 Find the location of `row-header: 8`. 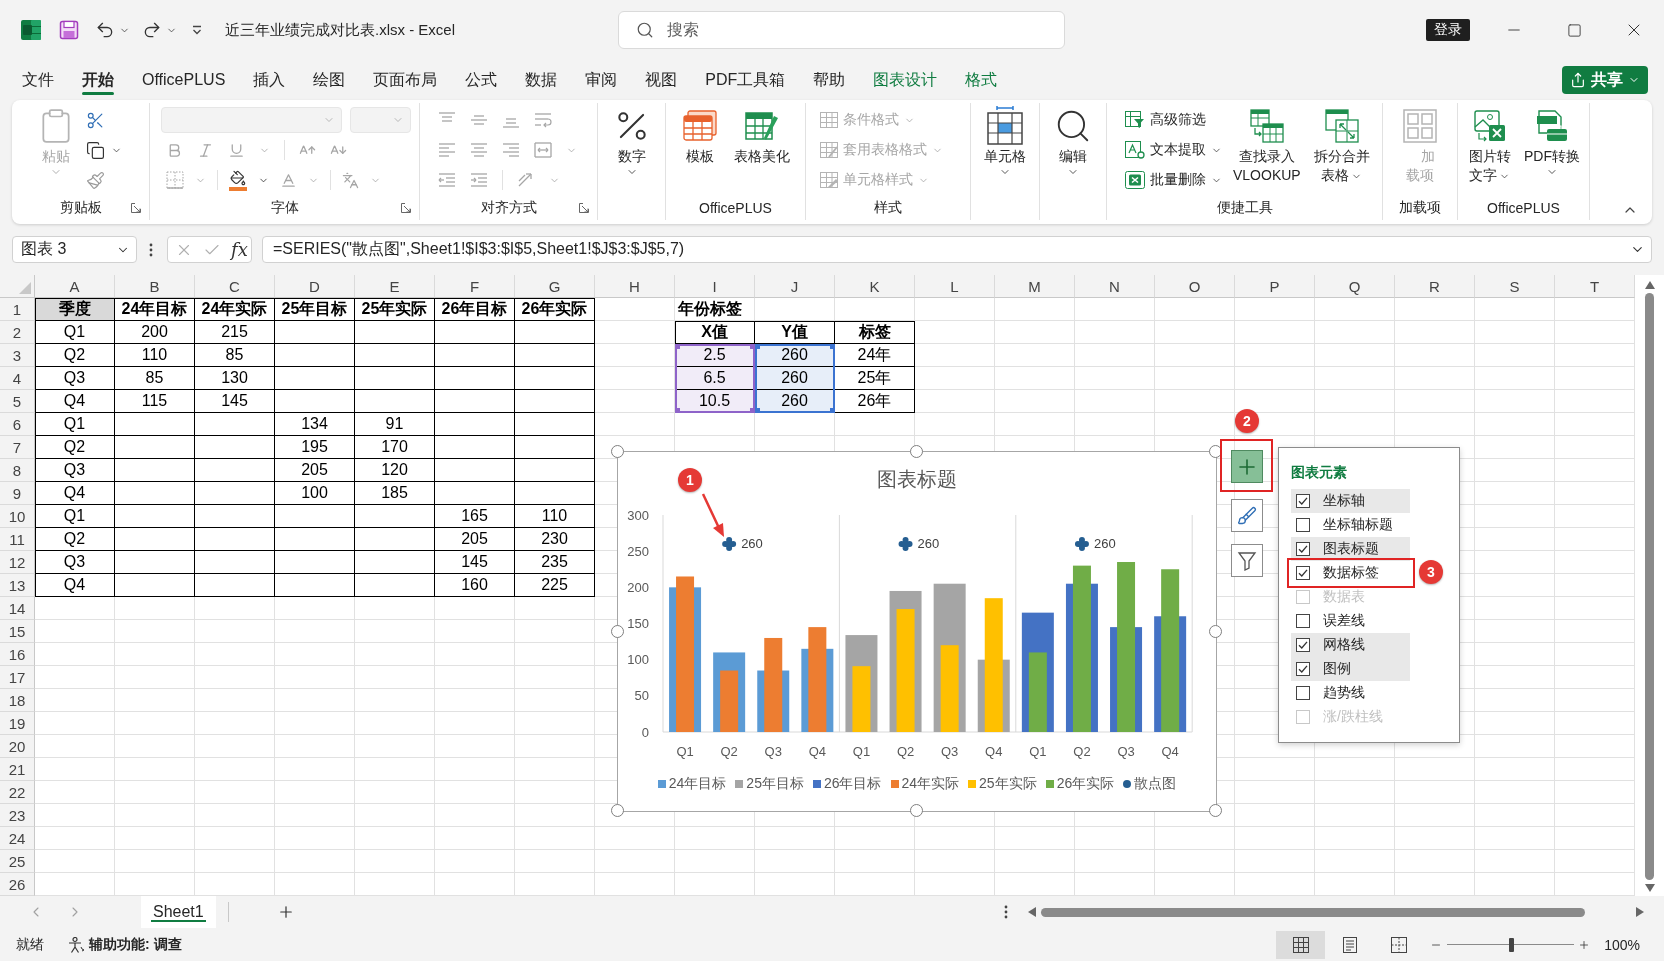

row-header: 8 is located at coordinates (17, 470).